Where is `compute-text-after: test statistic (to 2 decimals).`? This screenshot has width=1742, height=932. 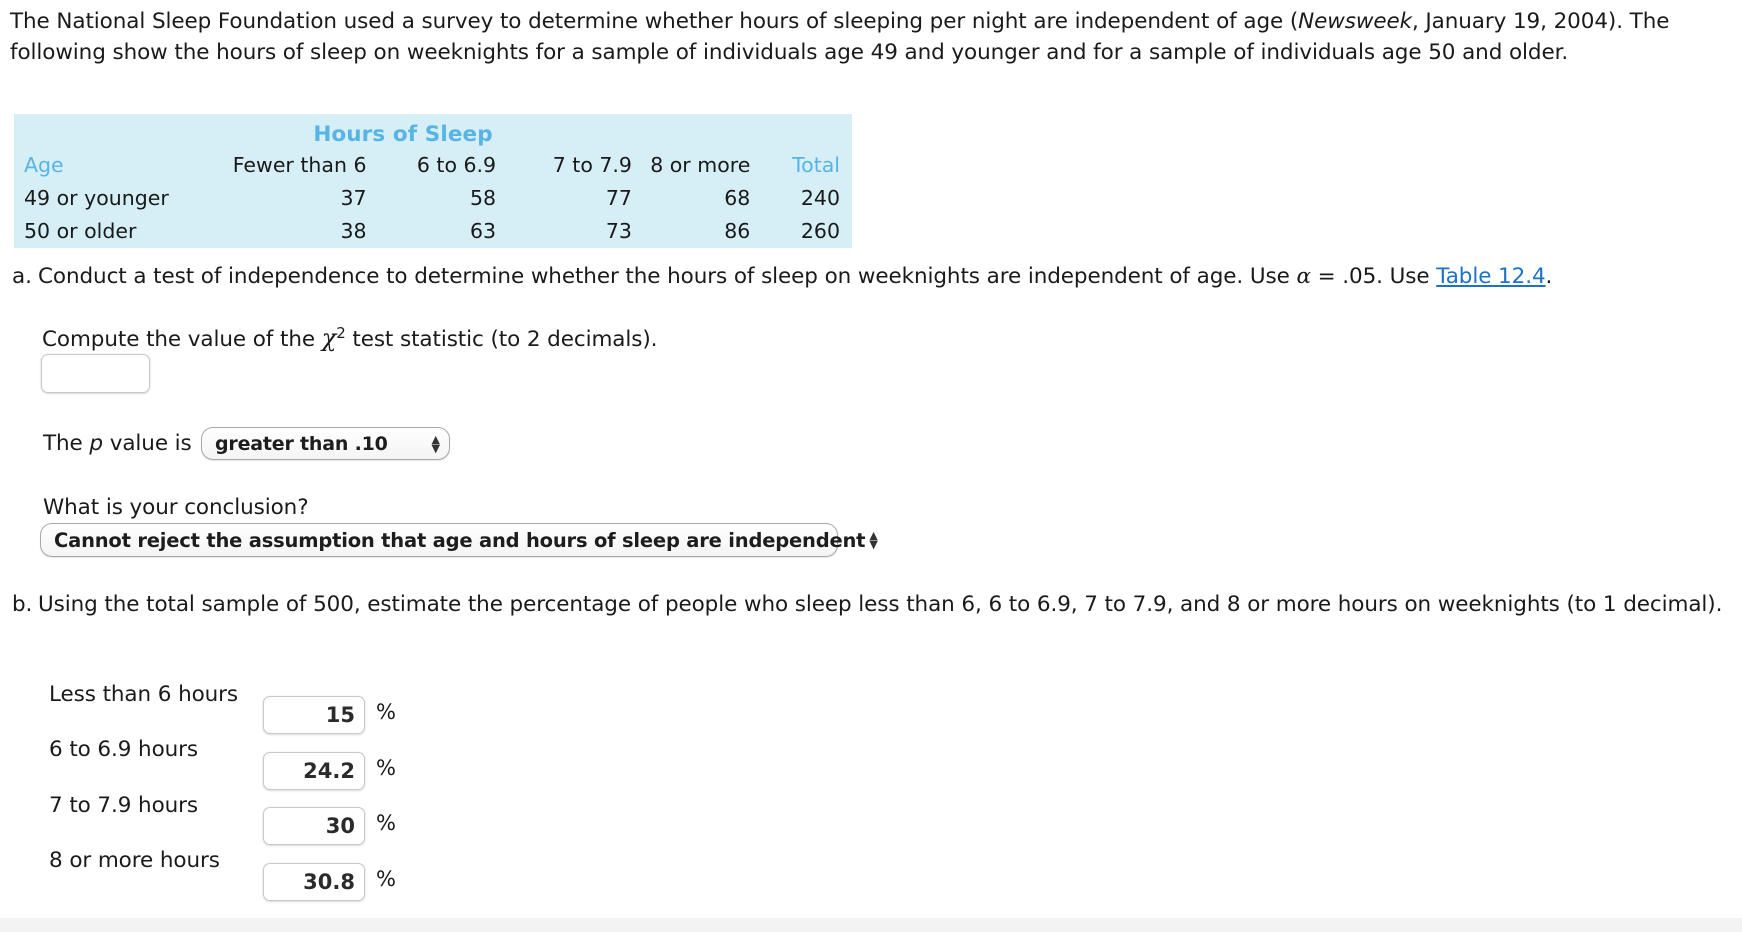 compute-text-after: test statistic (to 2 decimals). is located at coordinates (501, 340).